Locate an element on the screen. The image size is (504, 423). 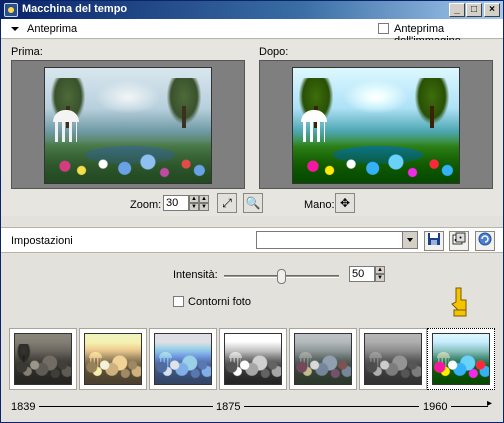
preview-header: Anteprima Anteprima dell'immagine is located at coordinates (252, 33).